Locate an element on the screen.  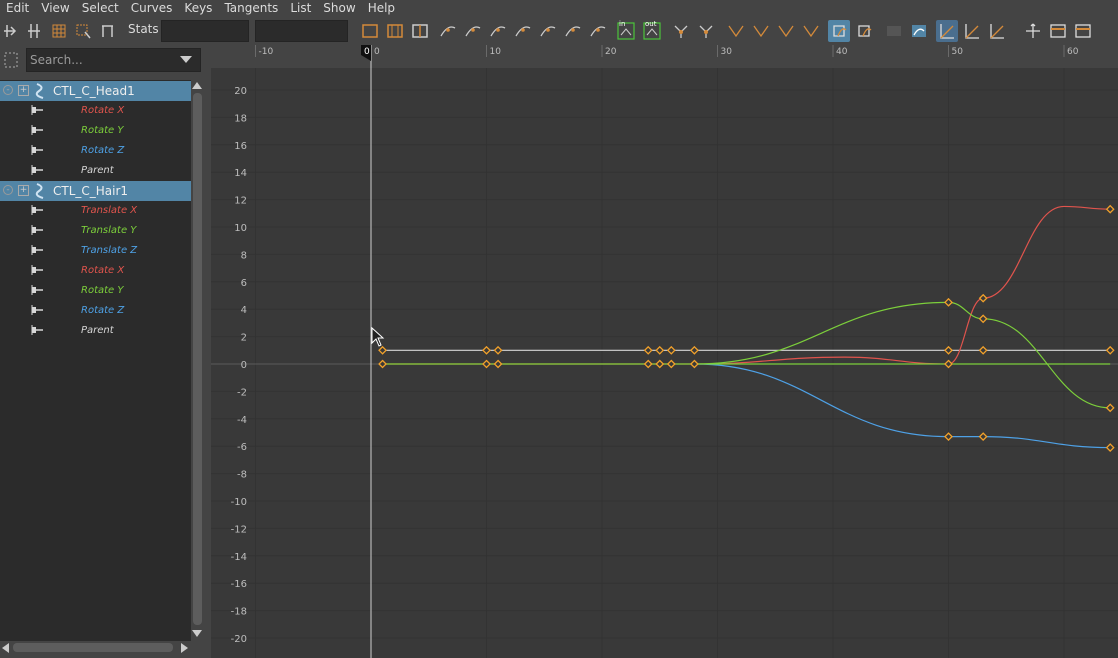
weighted-tangents-icon is located at coordinates (786, 31).